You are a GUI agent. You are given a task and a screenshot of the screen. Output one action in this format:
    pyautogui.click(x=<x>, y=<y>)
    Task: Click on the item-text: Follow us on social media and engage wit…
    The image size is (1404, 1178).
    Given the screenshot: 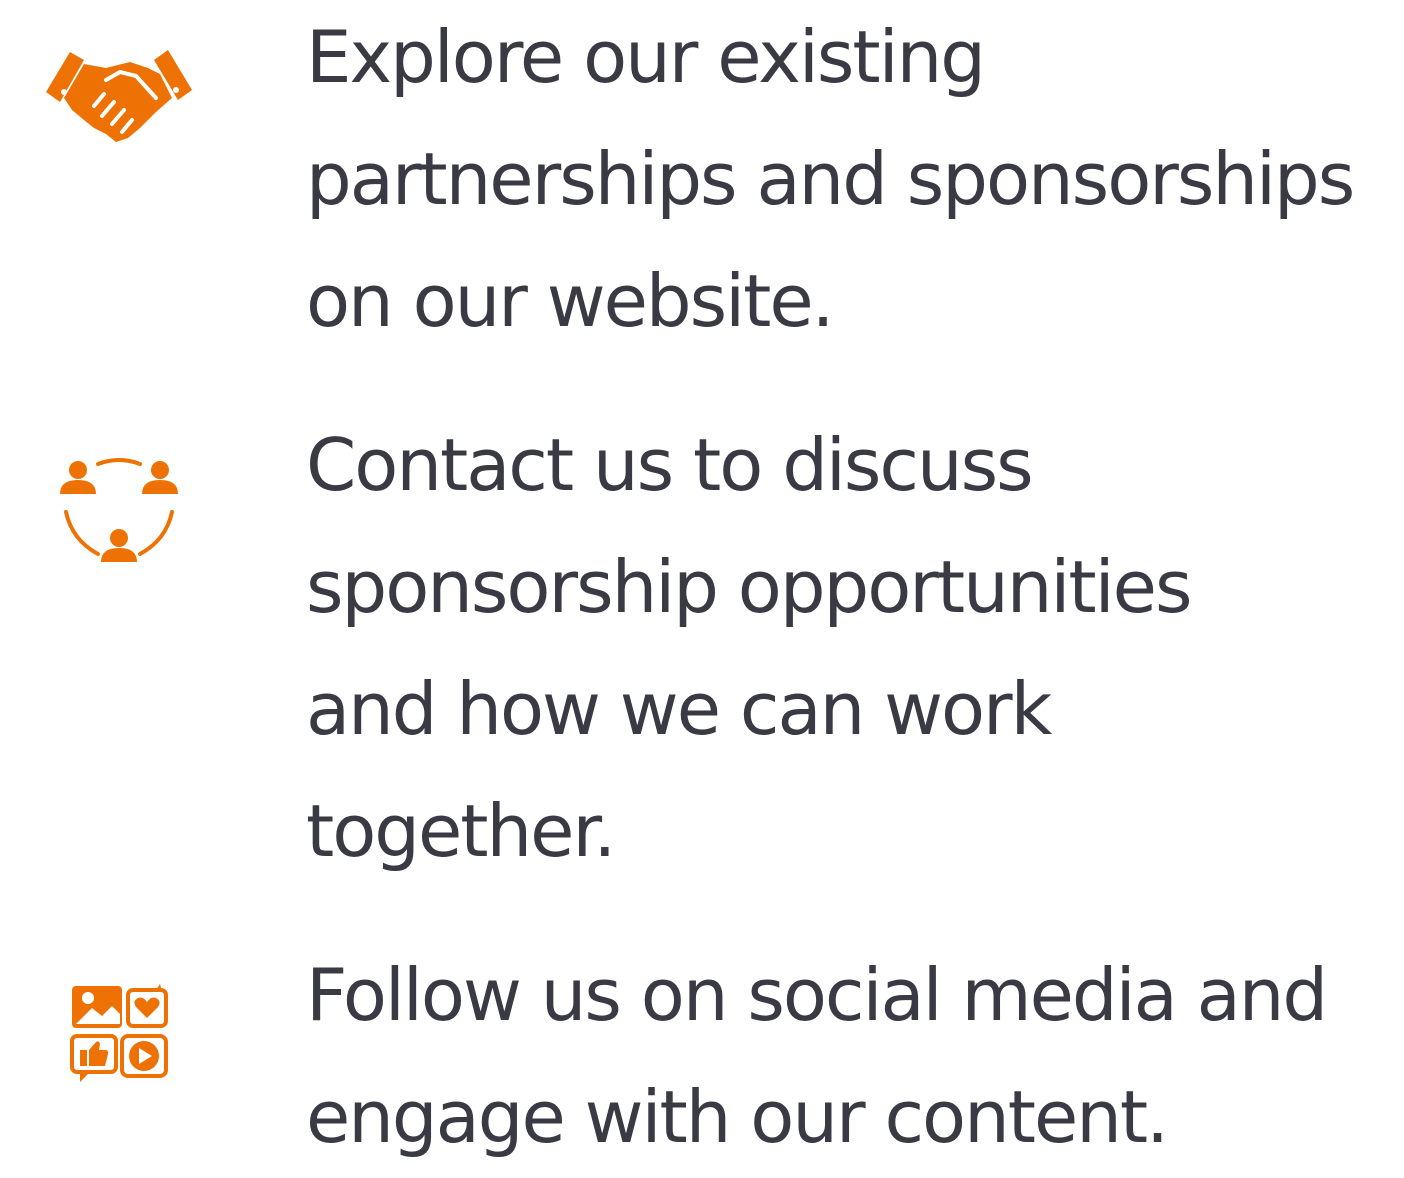 What is the action you would take?
    pyautogui.click(x=817, y=1056)
    